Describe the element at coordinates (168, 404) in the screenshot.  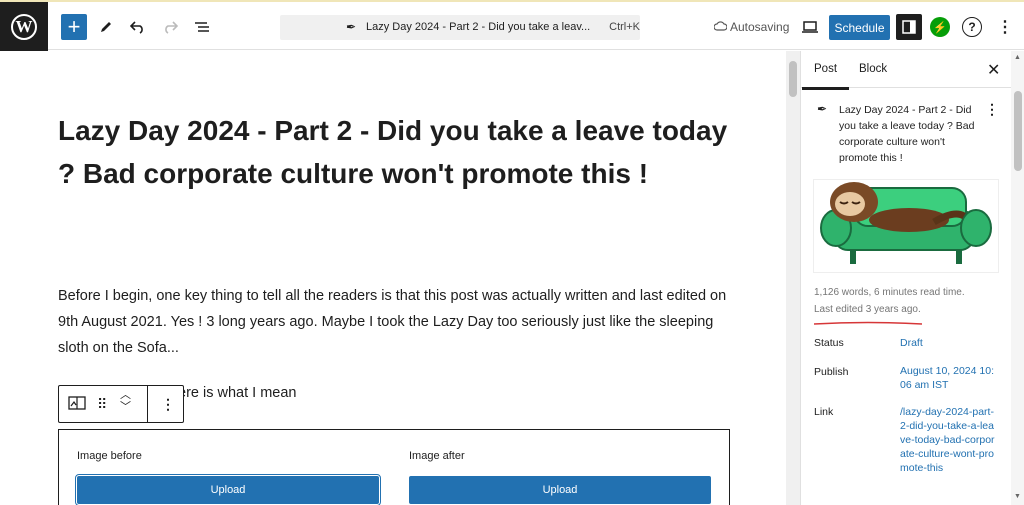
I see `block-options-icon: ⋮` at that location.